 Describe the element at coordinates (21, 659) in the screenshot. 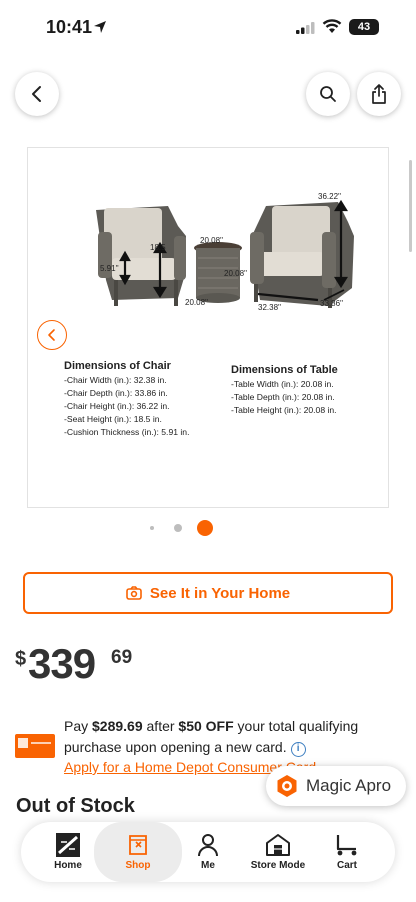

I see `price-currency: $` at that location.